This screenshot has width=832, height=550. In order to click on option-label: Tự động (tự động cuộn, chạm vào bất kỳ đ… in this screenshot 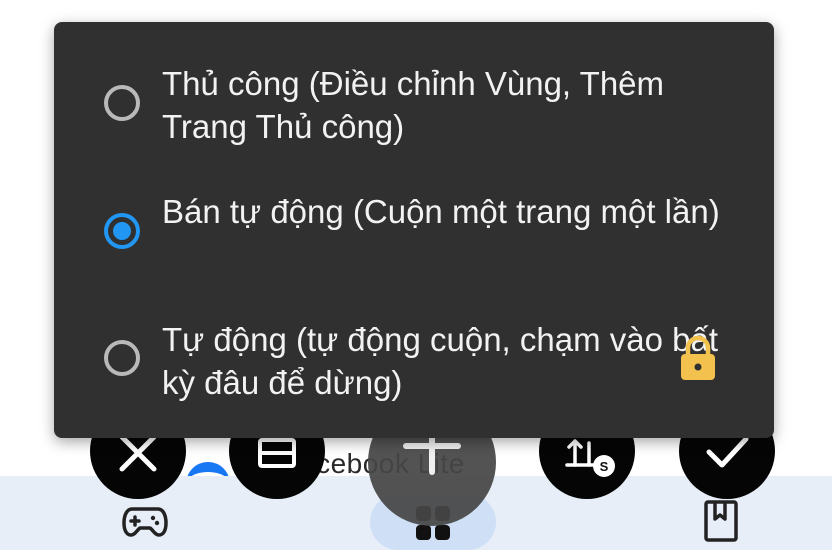, I will do `click(440, 361)`.